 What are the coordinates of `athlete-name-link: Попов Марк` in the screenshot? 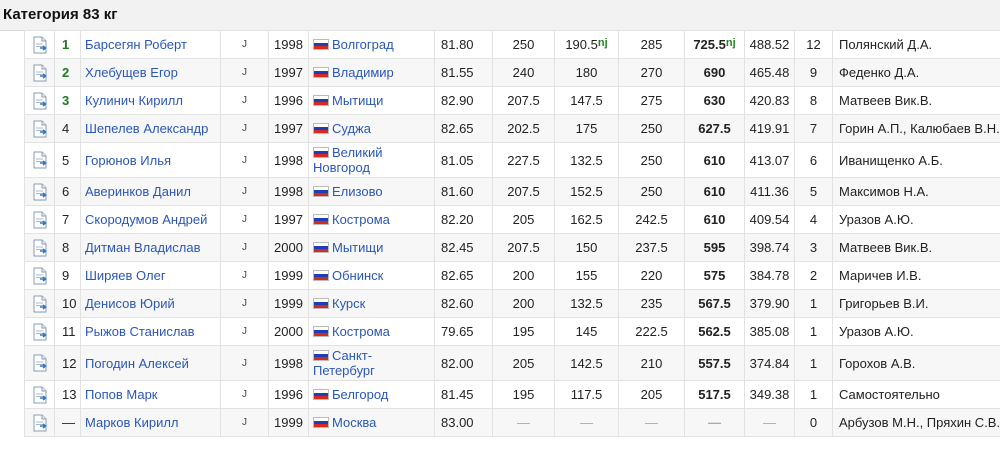 It's located at (150, 394).